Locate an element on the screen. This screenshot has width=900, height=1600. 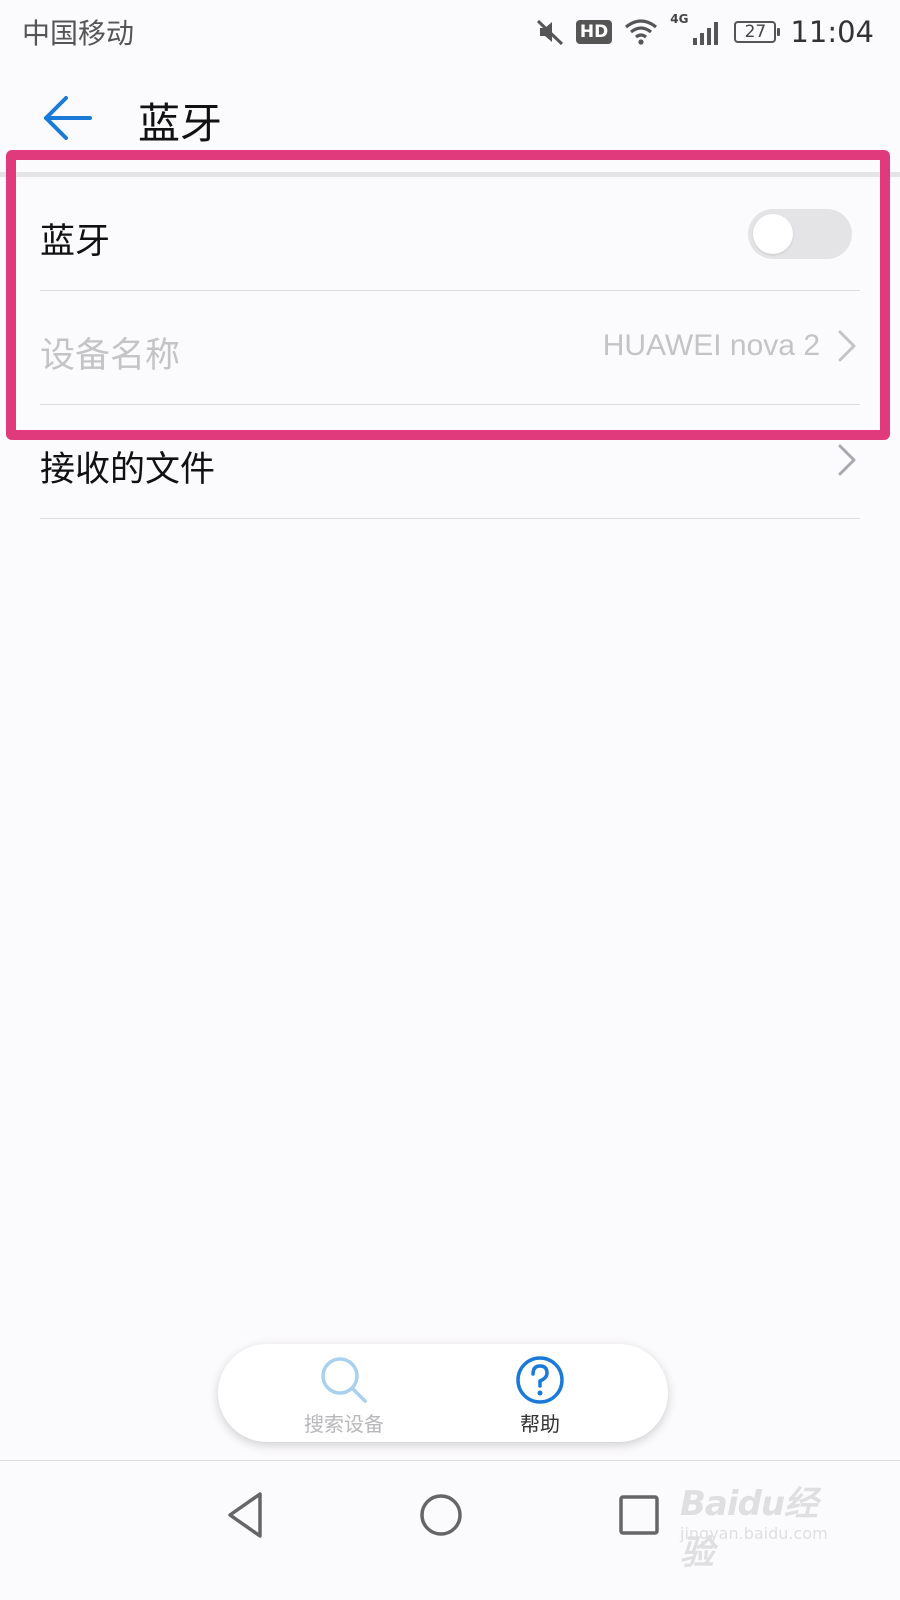
search-devices-button: 搜索设备 is located at coordinates (344, 1394).